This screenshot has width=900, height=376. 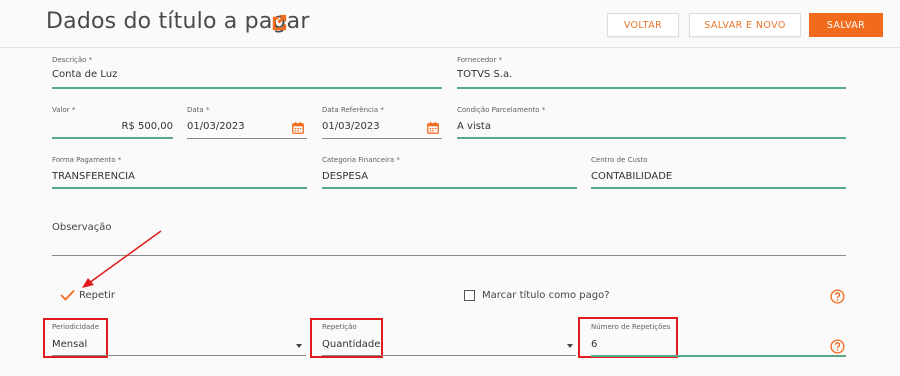 What do you see at coordinates (449, 255) in the screenshot?
I see `observacao-underline` at bounding box center [449, 255].